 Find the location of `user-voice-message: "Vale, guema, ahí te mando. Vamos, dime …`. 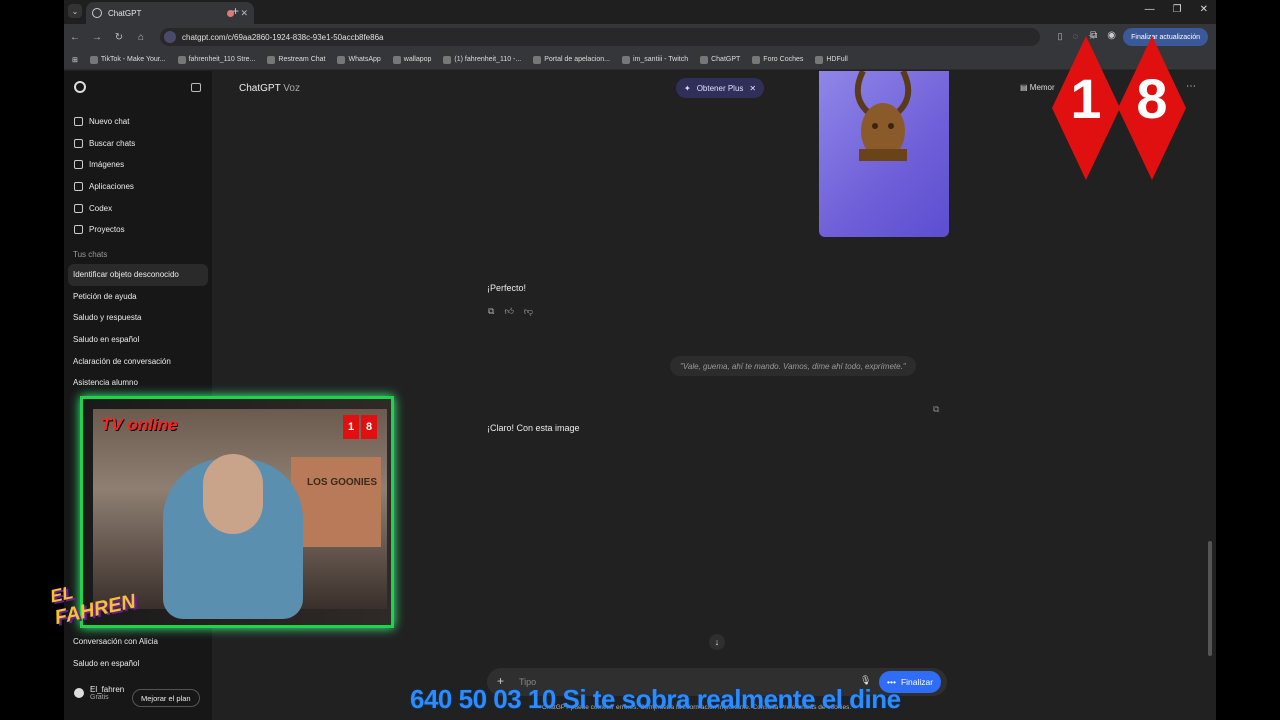

user-voice-message: "Vale, guema, ahí te mando. Vamos, dime … is located at coordinates (793, 366).